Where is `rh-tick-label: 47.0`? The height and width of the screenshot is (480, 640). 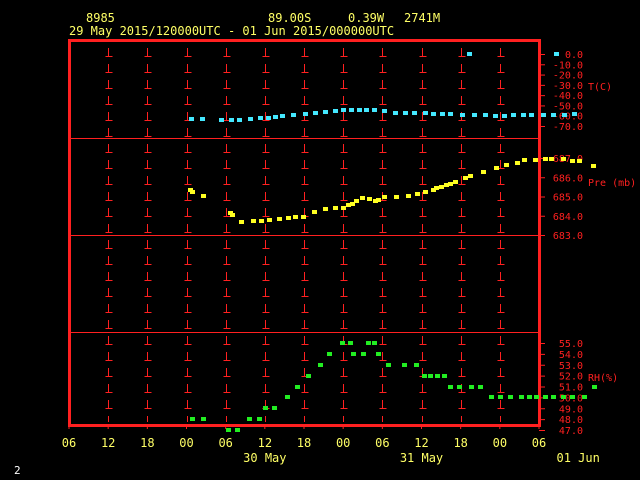
rh-tick-label: 47.0 is located at coordinates (571, 431).